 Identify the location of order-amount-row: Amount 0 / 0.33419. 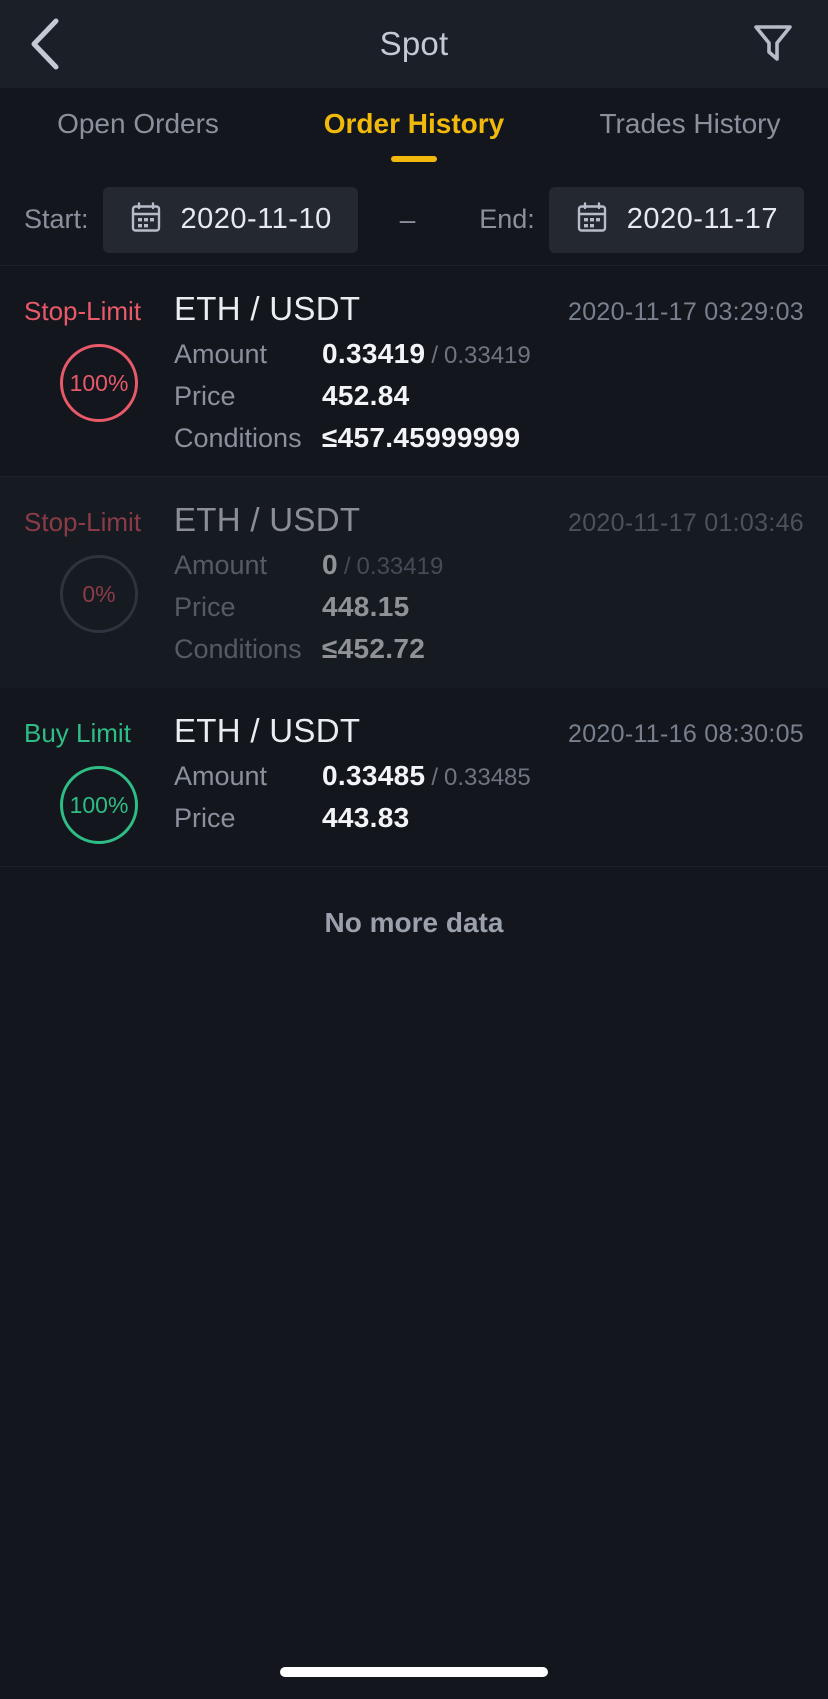
(489, 565).